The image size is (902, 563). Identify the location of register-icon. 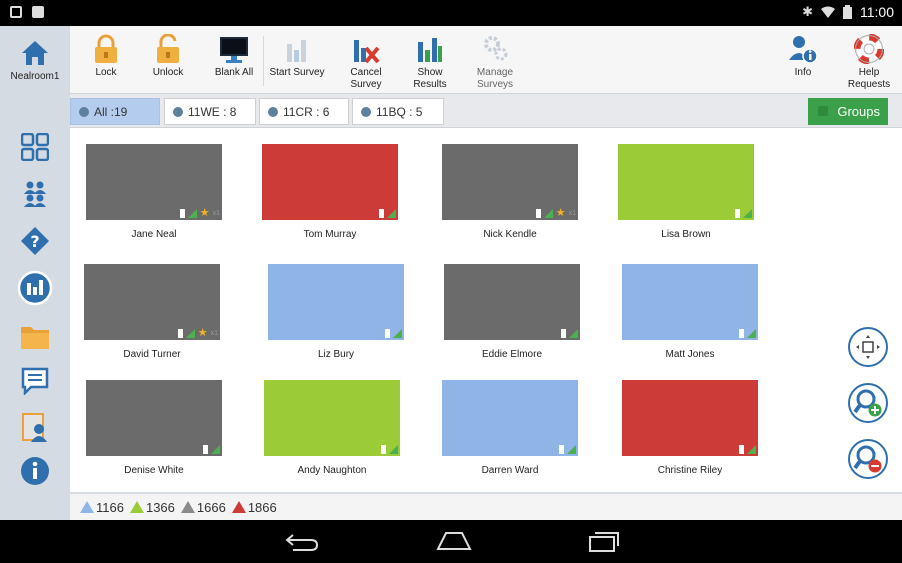
(34, 427).